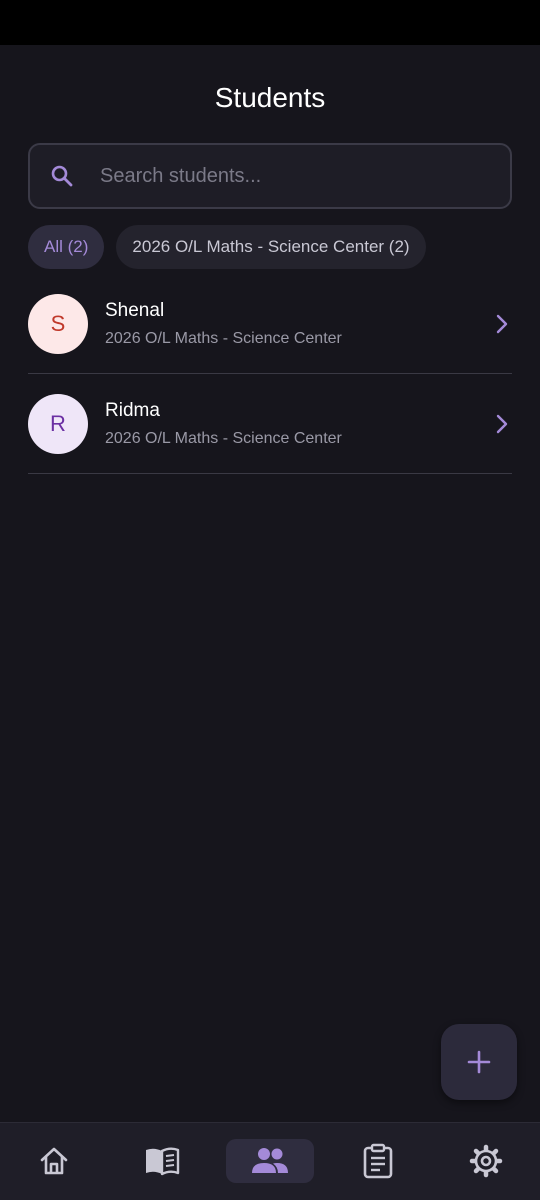 The height and width of the screenshot is (1200, 540). I want to click on bottom-navigation, so click(270, 1161).